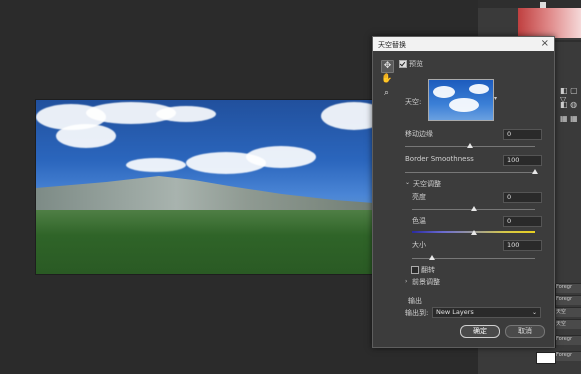 The height and width of the screenshot is (374, 581). Describe the element at coordinates (419, 197) in the screenshot. I see `brightness-label: 亮度` at that location.